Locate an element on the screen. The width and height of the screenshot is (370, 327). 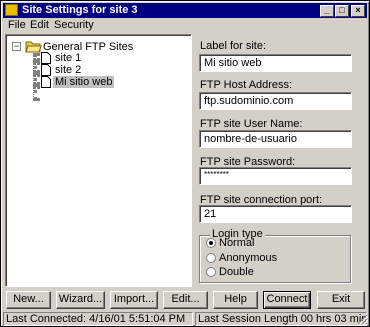
title-bar: Site Settings for site 3 _ □ × is located at coordinates (185, 10).